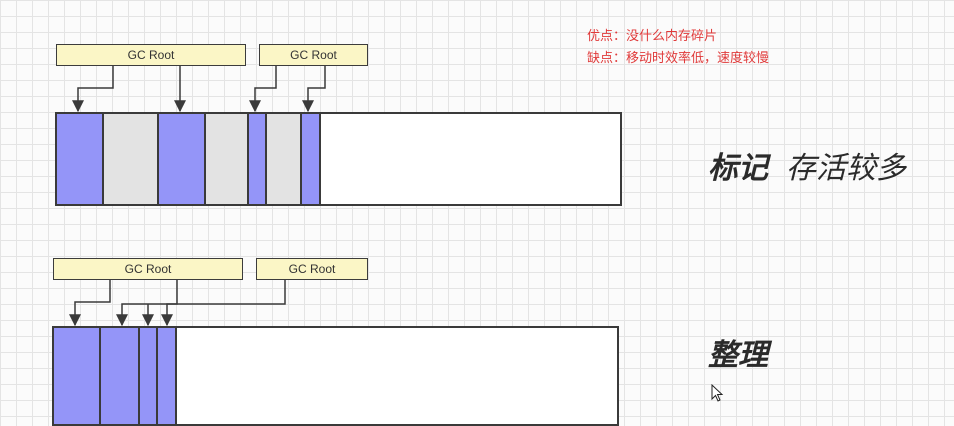  Describe the element at coordinates (338, 159) in the screenshot. I see `heap-before-compaction` at that location.